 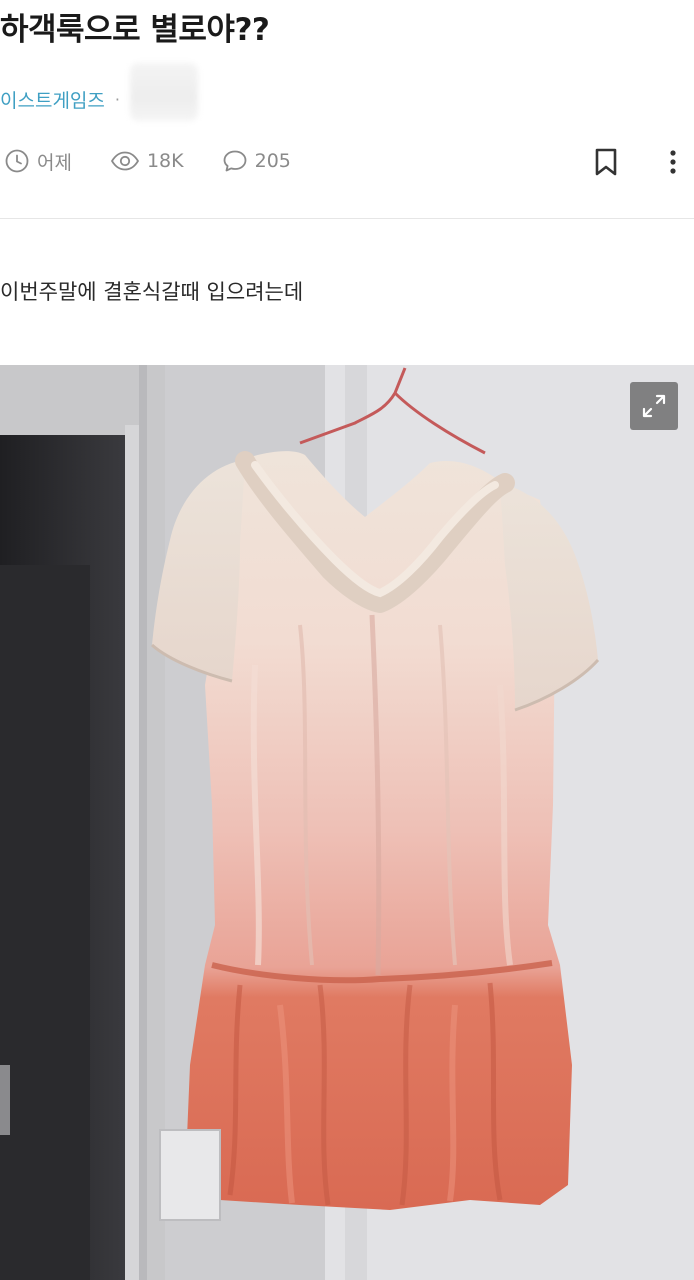 What do you see at coordinates (17, 161) in the screenshot?
I see `clock-icon` at bounding box center [17, 161].